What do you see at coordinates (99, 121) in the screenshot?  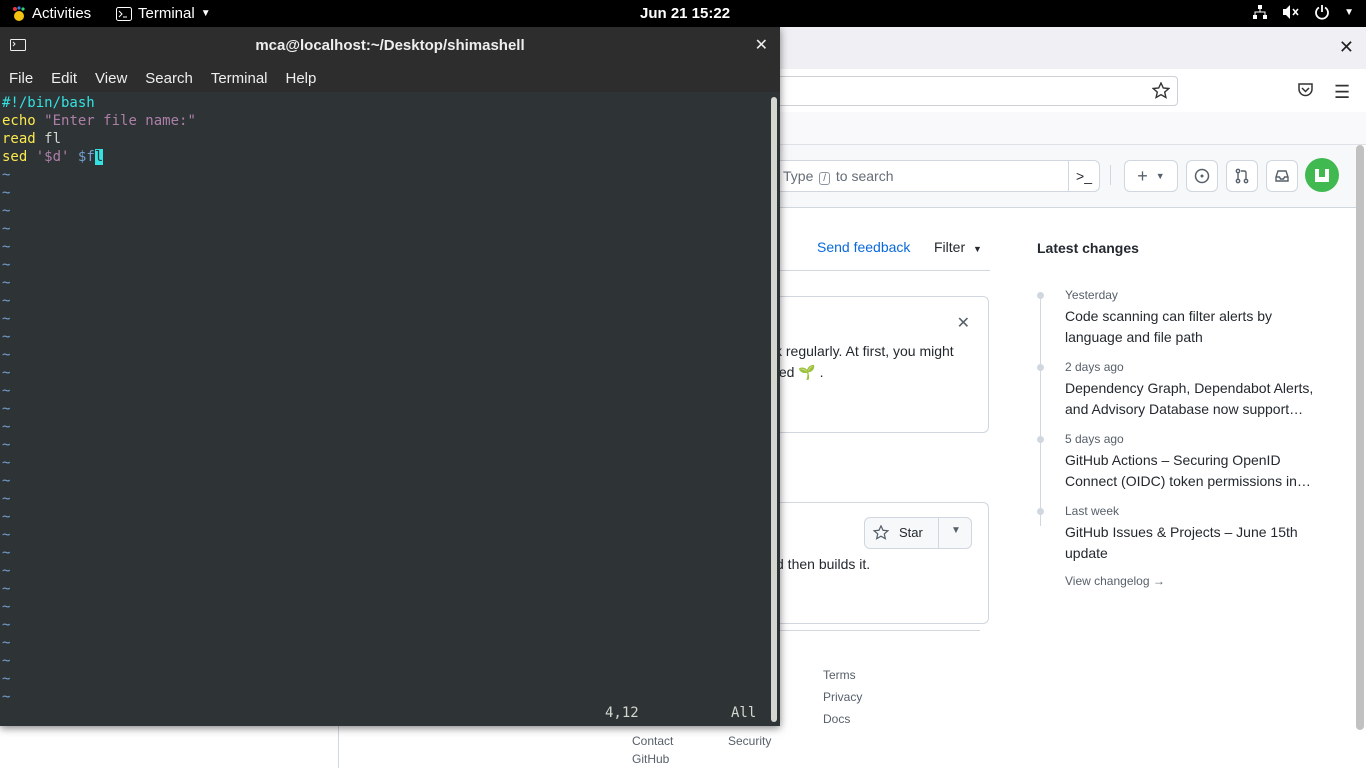 I see `code-line-2: echo "Enter file name:"` at bounding box center [99, 121].